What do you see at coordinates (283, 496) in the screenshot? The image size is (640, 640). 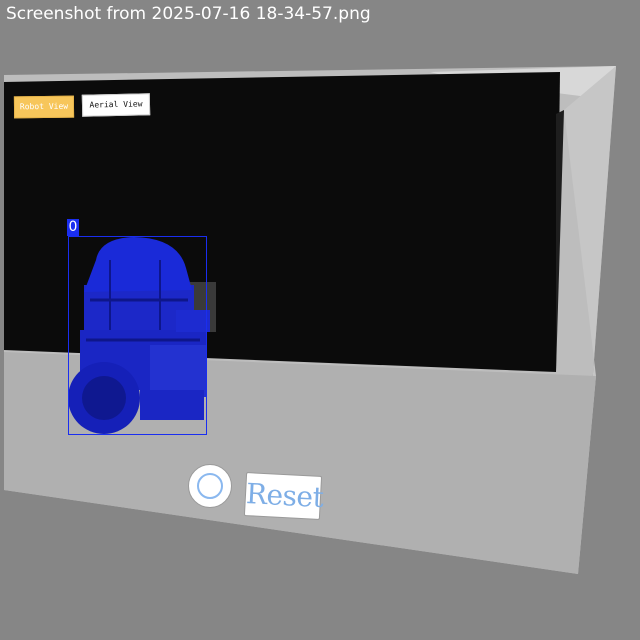 I see `reset-button: Reset` at bounding box center [283, 496].